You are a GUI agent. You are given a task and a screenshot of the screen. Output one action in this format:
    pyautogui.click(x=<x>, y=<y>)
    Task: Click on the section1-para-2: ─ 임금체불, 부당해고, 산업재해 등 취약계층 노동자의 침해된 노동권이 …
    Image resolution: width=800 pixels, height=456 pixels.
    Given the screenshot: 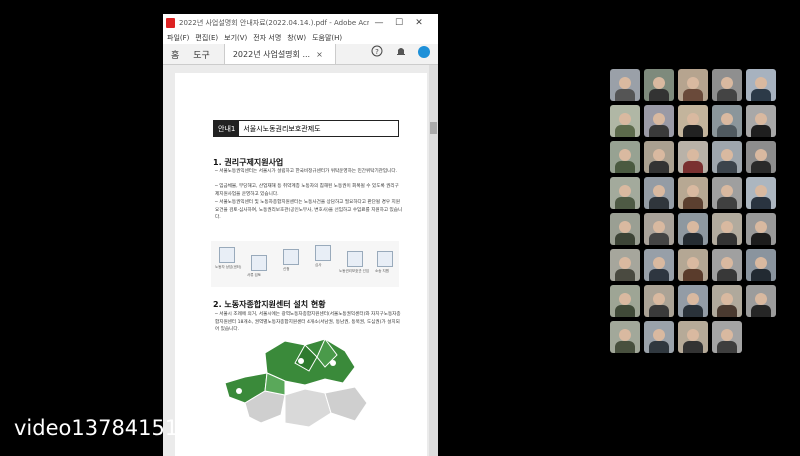 What is the action you would take?
    pyautogui.click(x=307, y=190)
    